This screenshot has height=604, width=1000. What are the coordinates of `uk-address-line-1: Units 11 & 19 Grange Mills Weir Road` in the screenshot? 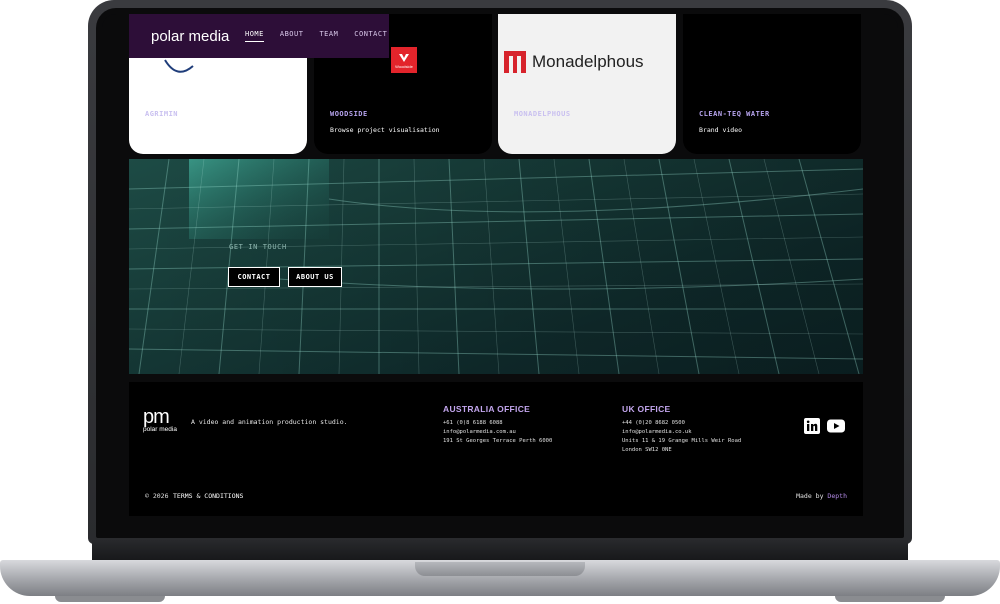 It's located at (682, 441).